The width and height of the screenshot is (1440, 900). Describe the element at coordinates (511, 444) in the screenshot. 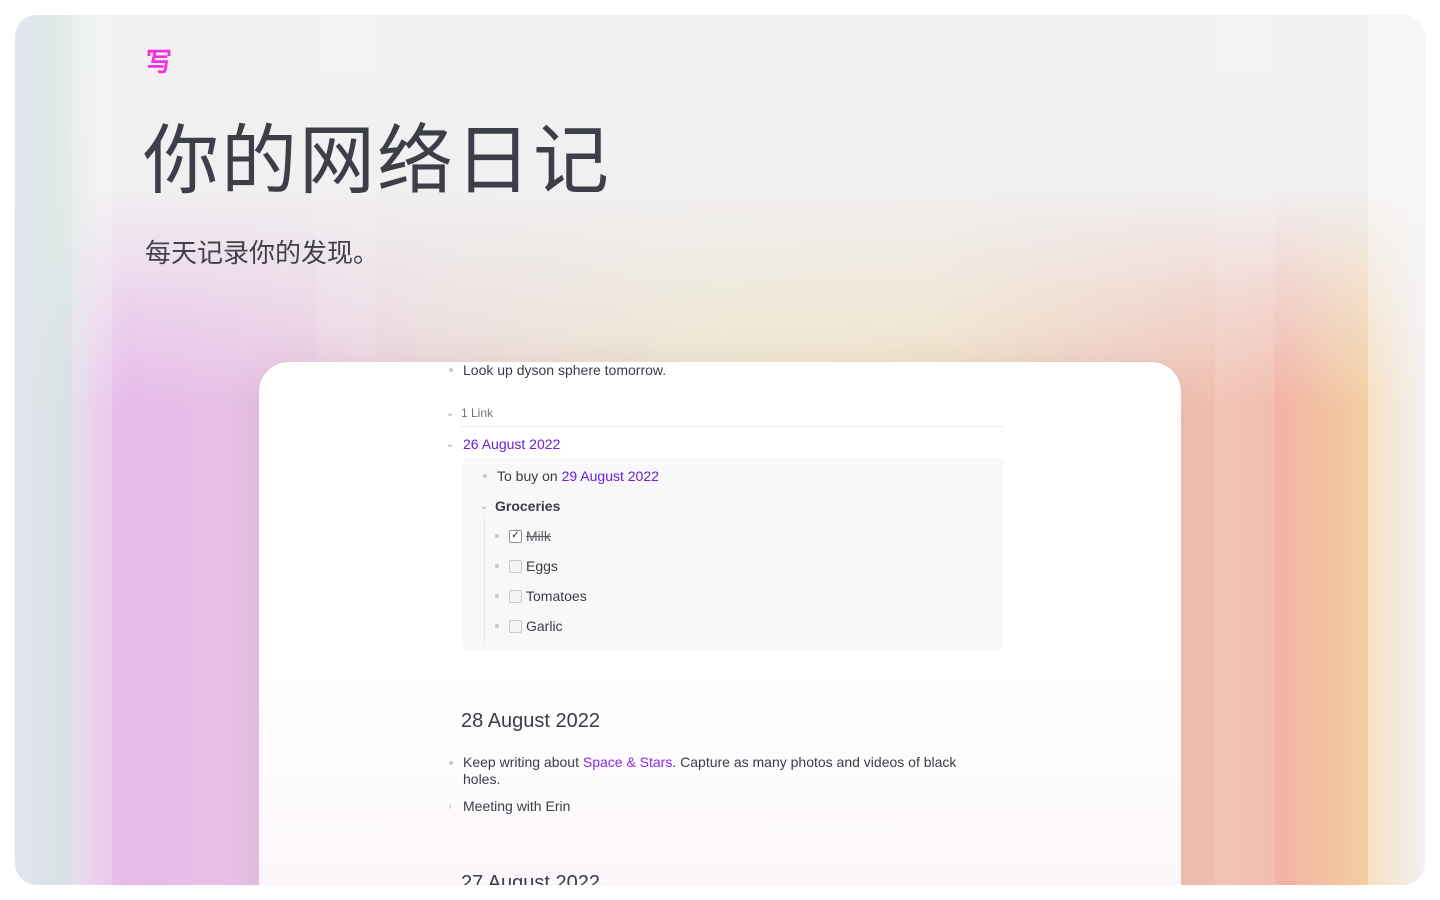

I see `linked-date-link: 26 August 2022` at that location.